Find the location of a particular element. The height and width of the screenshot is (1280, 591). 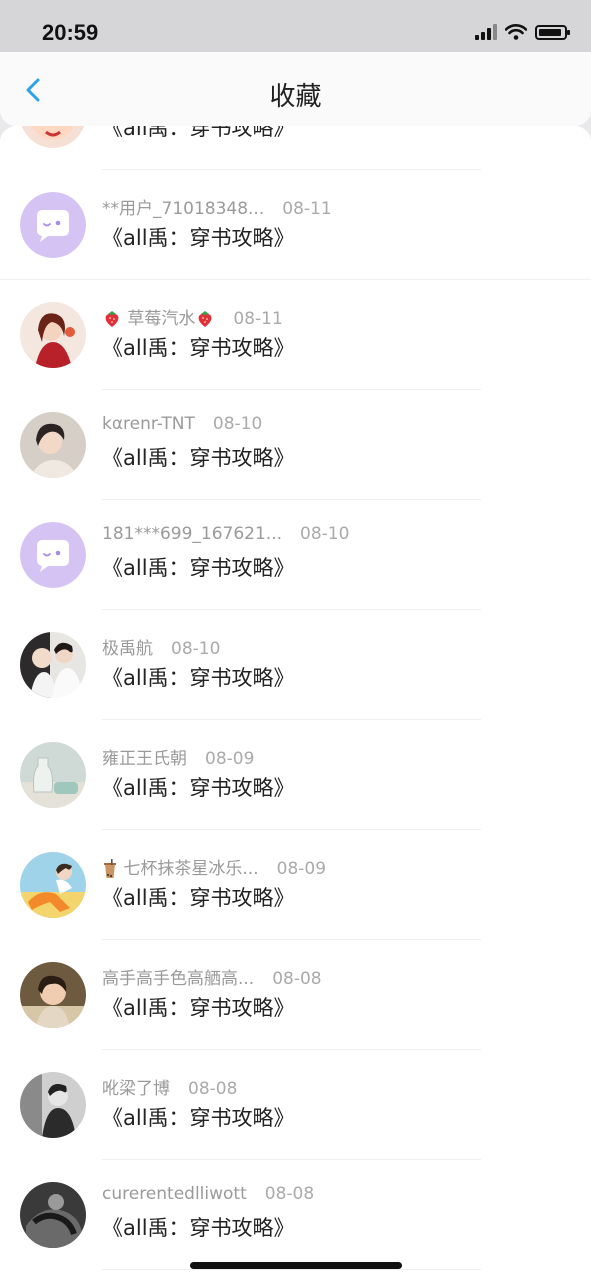

username: 雍正王氏朝 is located at coordinates (144, 759).